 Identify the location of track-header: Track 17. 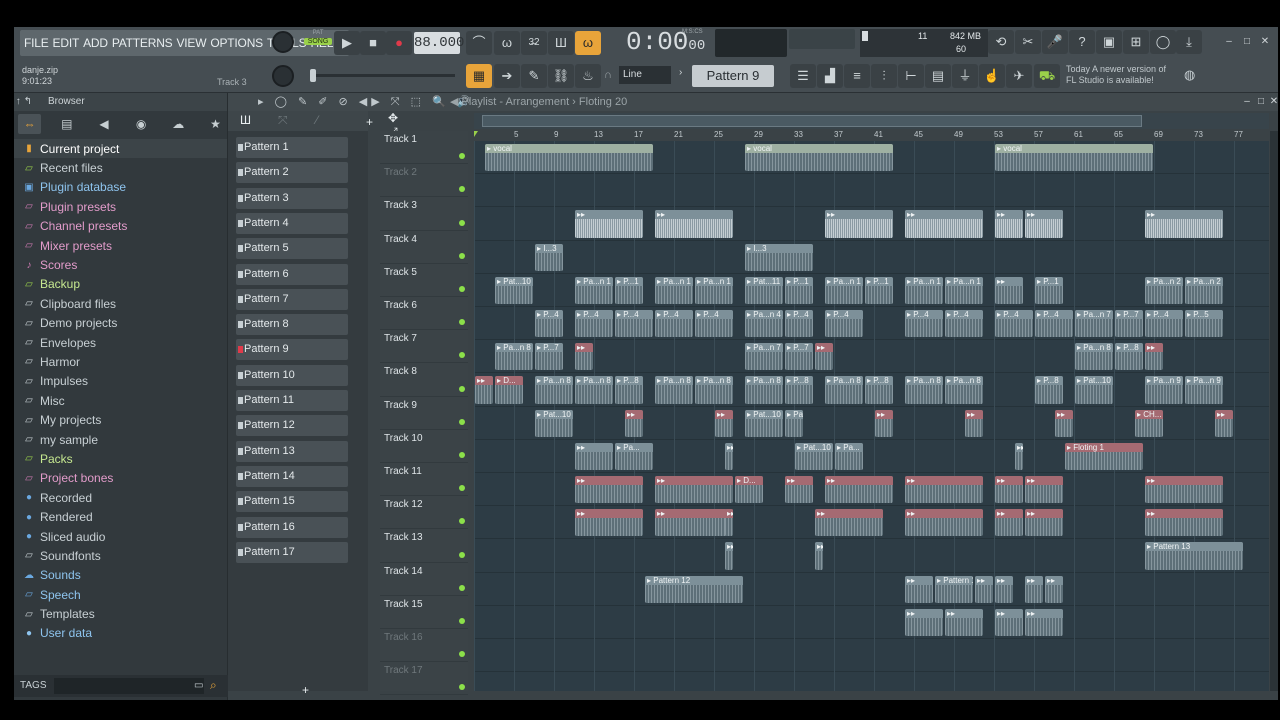
(424, 679).